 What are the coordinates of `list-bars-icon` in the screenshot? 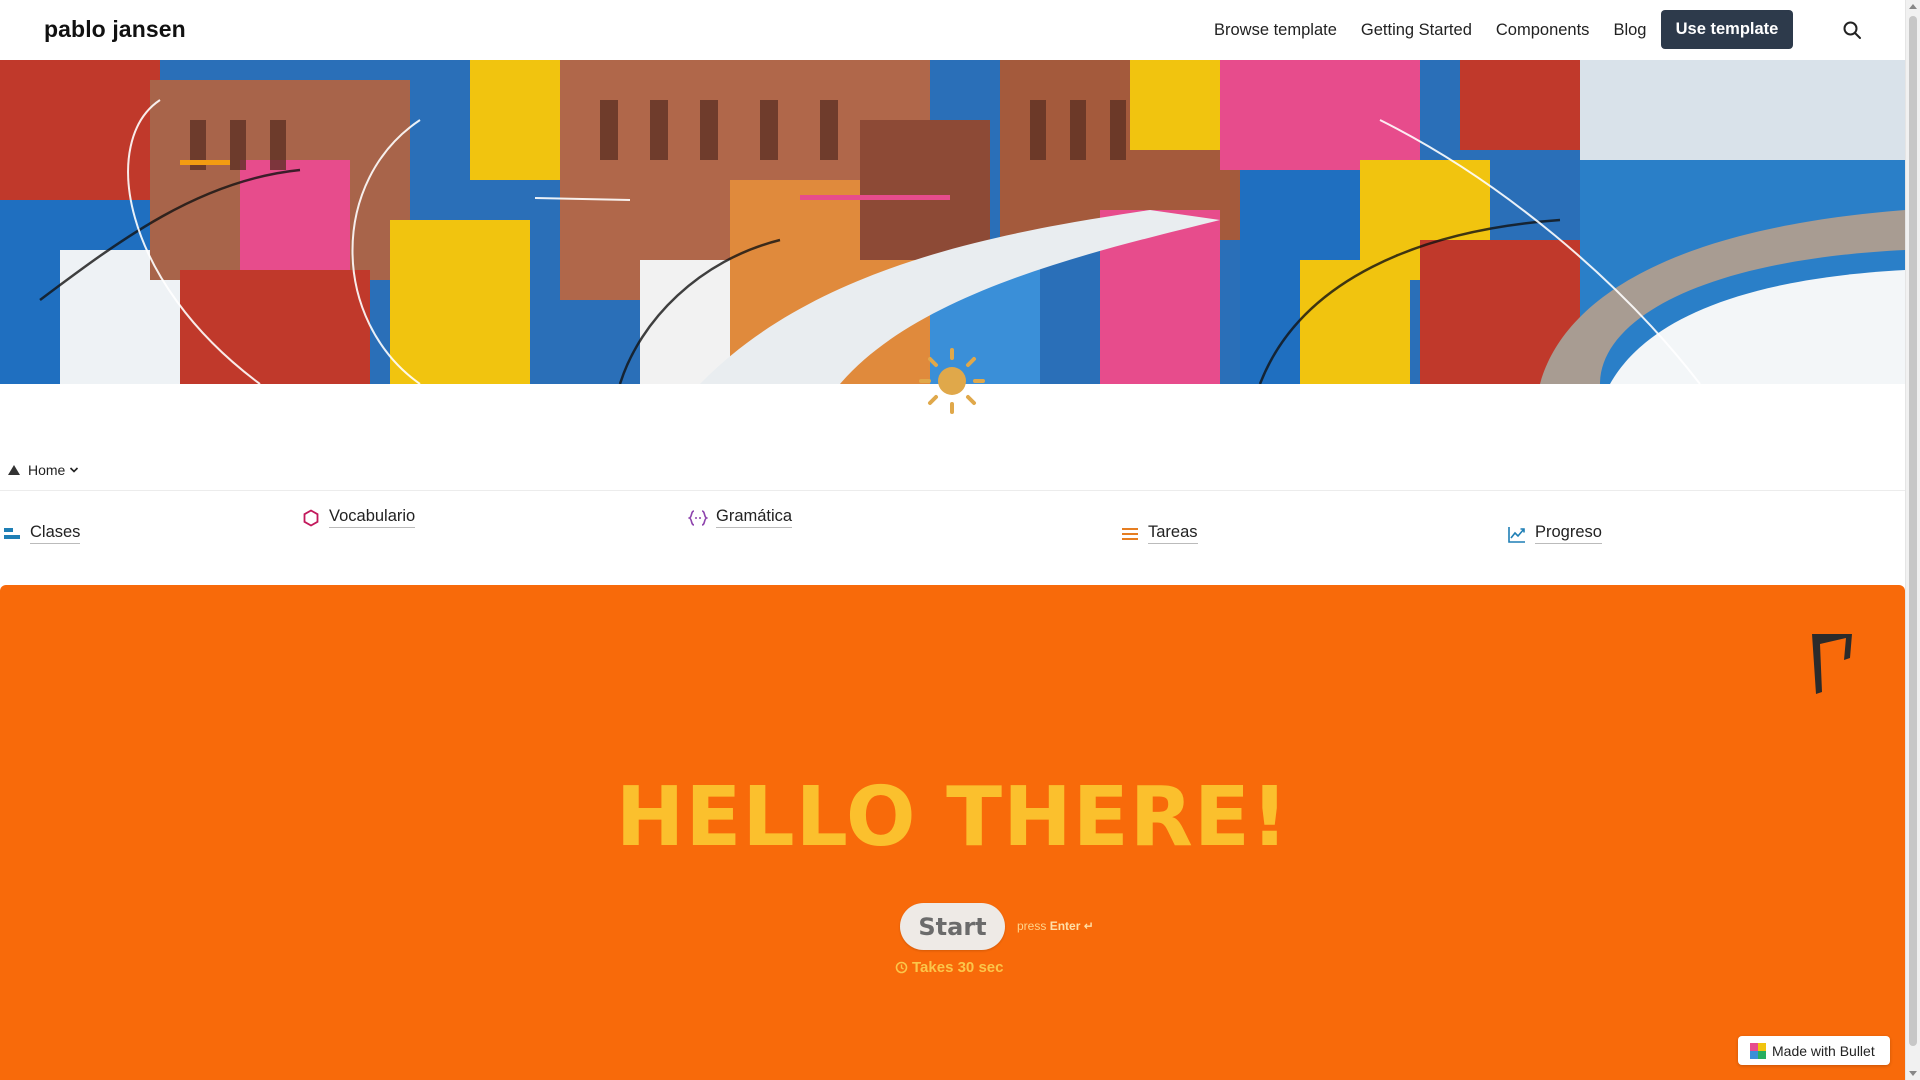 It's located at (12, 534).